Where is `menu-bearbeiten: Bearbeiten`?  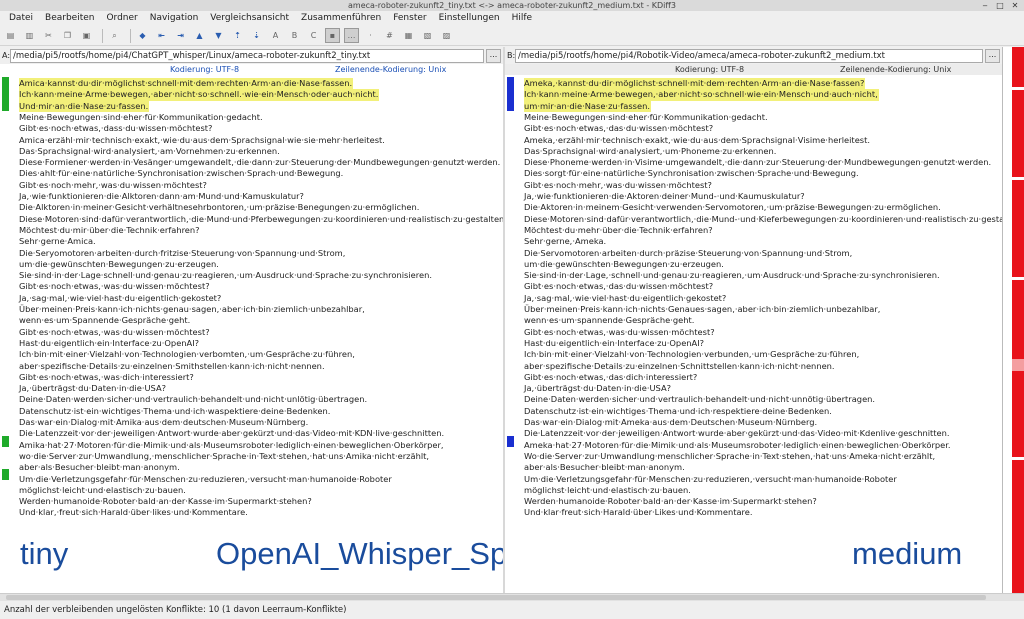 menu-bearbeiten: Bearbeiten is located at coordinates (69, 18).